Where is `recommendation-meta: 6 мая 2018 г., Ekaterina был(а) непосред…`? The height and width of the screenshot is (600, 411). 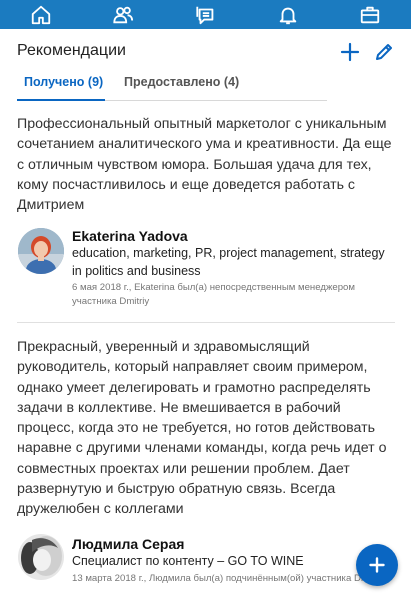 recommendation-meta: 6 мая 2018 г., Ekaterina был(а) непосред… is located at coordinates (213, 294).